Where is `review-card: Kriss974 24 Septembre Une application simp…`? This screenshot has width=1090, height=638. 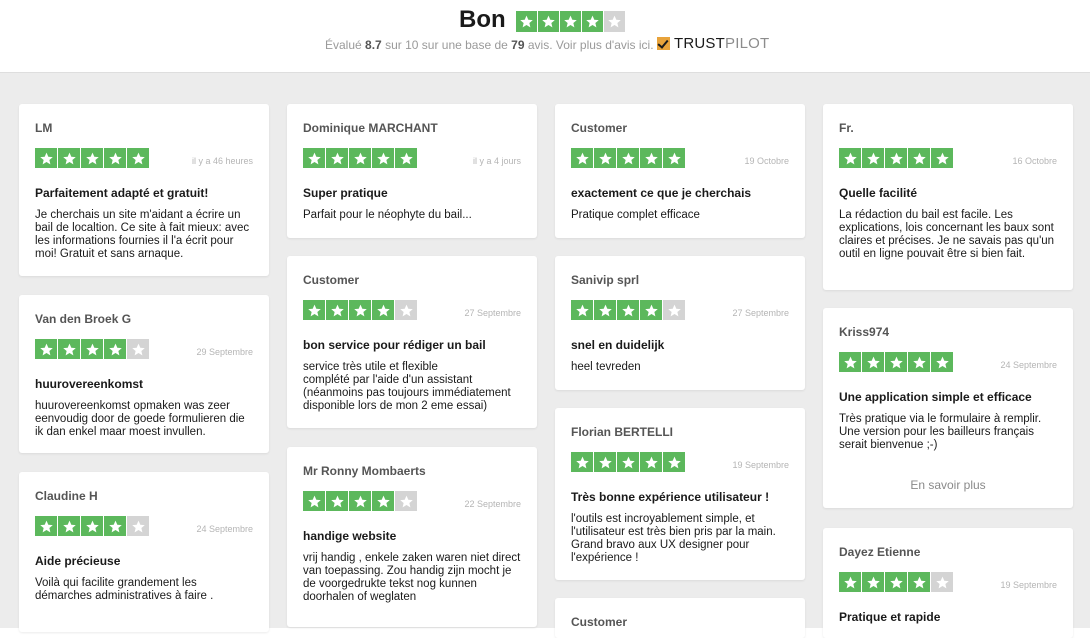
review-card: Kriss974 24 Septembre Une application simp… is located at coordinates (948, 408).